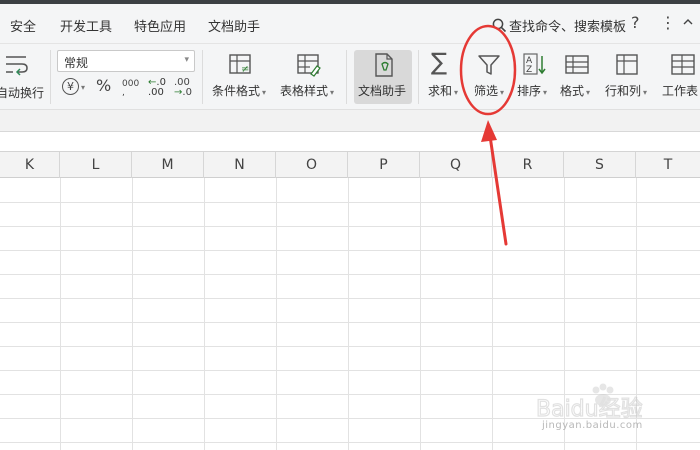 This screenshot has height=450, width=700. I want to click on annotation-arrow-head, so click(489, 131).